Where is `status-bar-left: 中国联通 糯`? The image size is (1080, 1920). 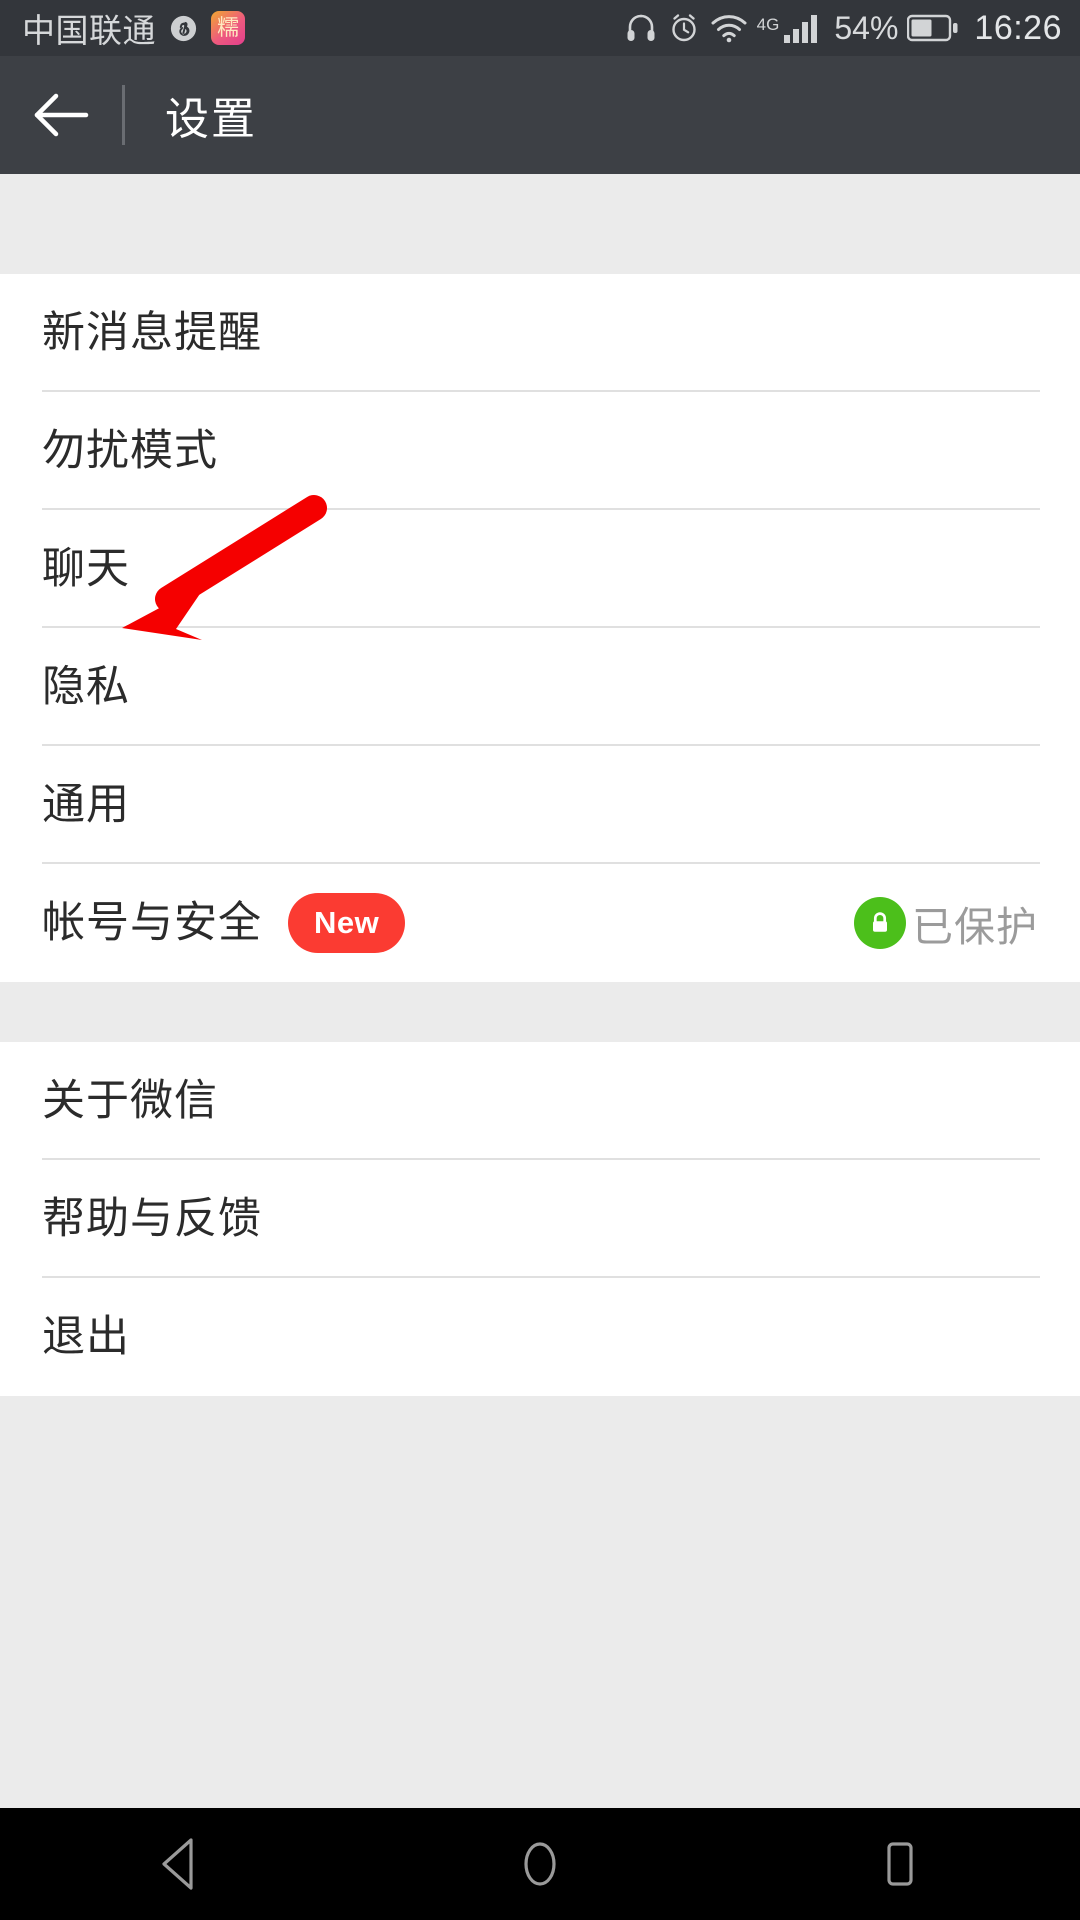 status-bar-left: 中国联通 糯 is located at coordinates (133, 28).